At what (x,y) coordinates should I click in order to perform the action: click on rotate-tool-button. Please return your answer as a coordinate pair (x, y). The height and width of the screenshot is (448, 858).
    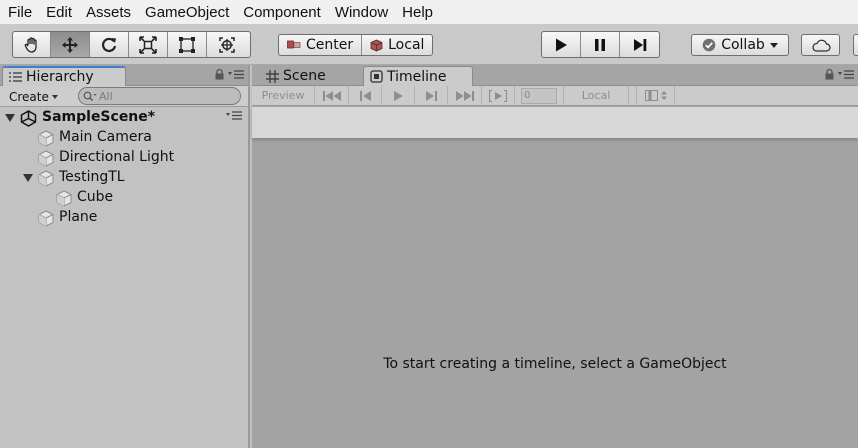
    Looking at the image, I should click on (109, 44).